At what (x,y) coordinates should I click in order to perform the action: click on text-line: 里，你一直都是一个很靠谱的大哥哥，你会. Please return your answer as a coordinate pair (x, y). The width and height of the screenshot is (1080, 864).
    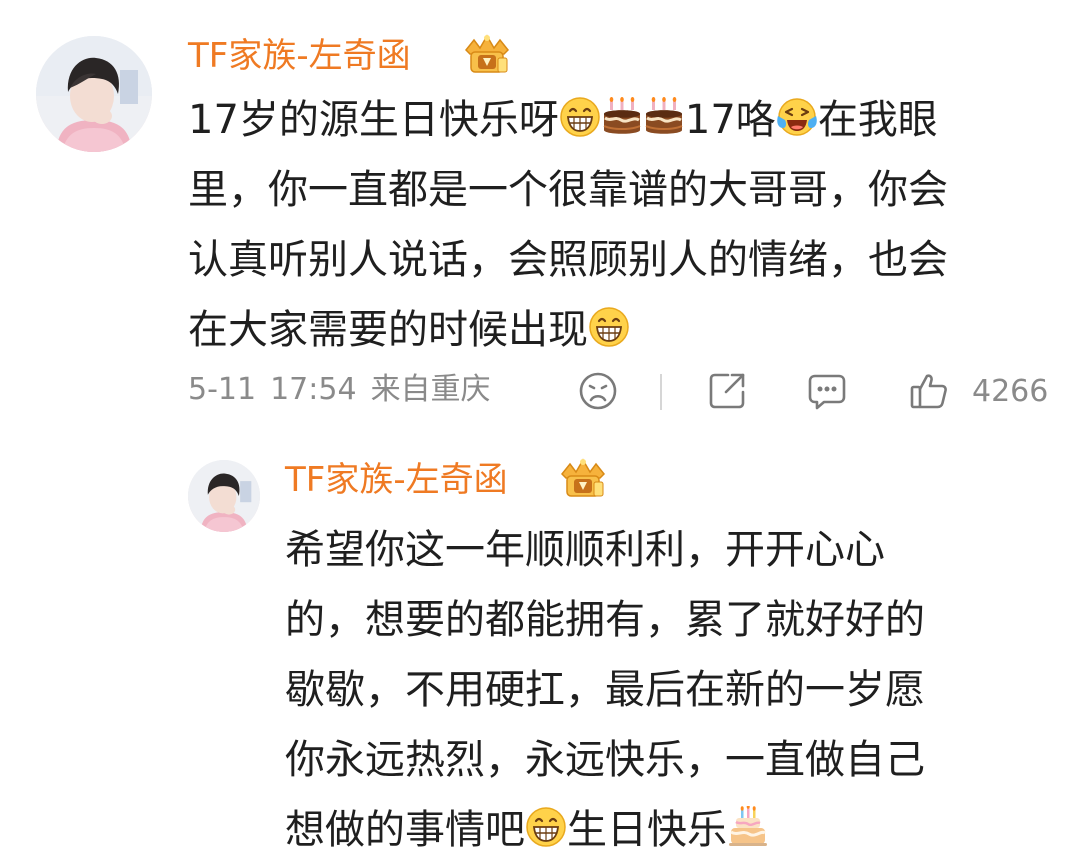
    Looking at the image, I should click on (618, 189).